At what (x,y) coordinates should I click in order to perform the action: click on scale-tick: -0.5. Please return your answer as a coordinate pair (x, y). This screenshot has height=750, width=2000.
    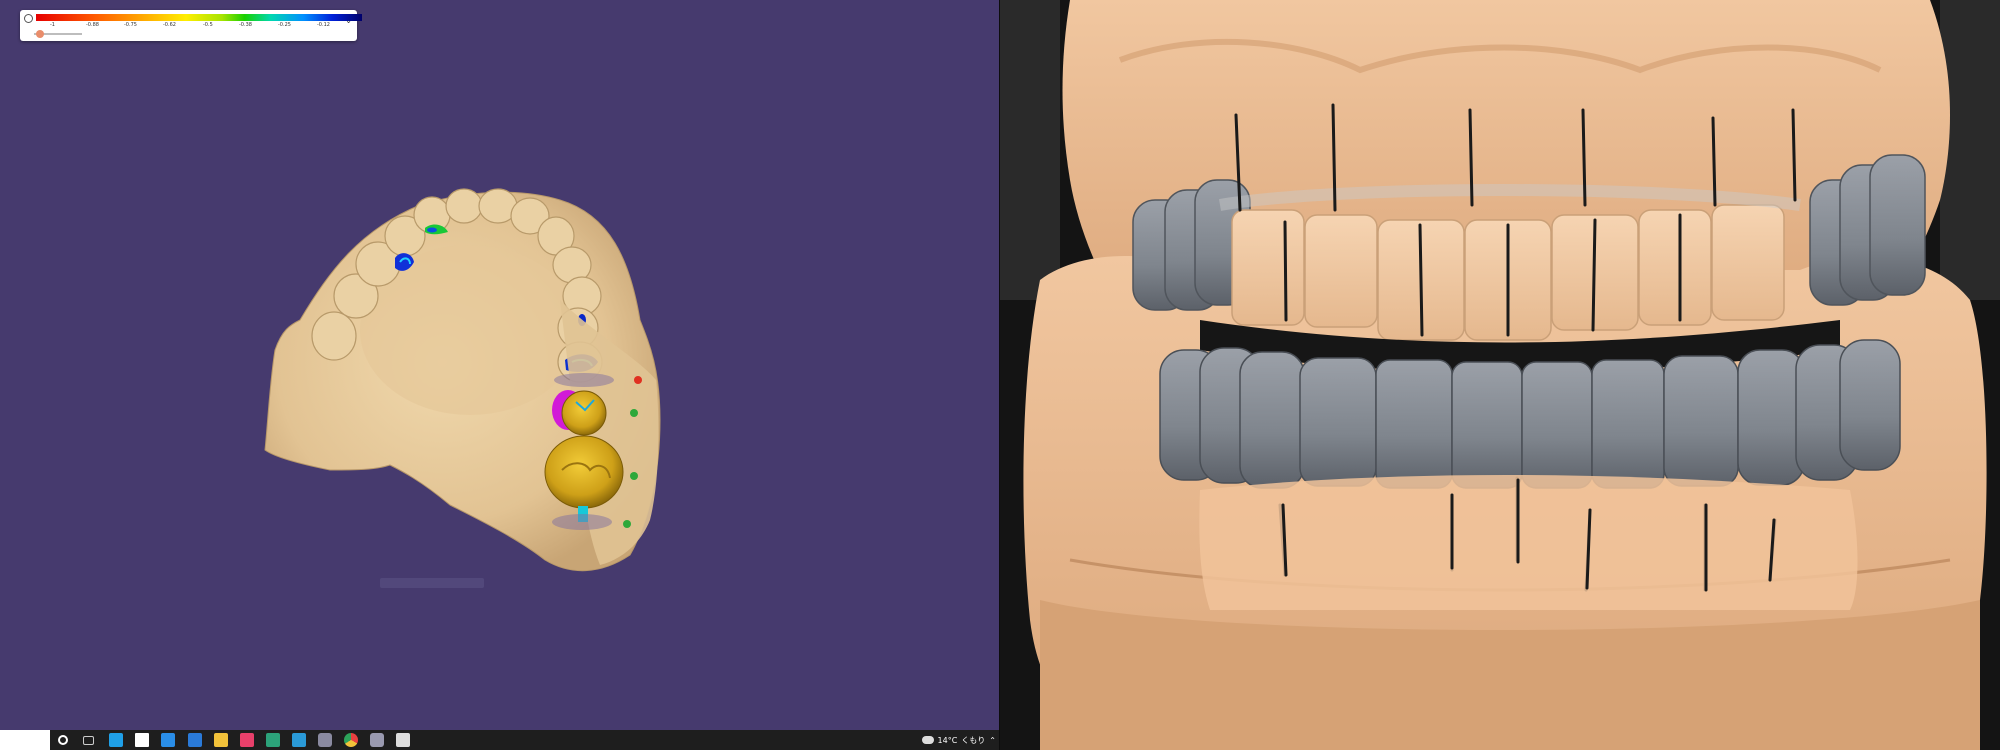
    Looking at the image, I should click on (208, 25).